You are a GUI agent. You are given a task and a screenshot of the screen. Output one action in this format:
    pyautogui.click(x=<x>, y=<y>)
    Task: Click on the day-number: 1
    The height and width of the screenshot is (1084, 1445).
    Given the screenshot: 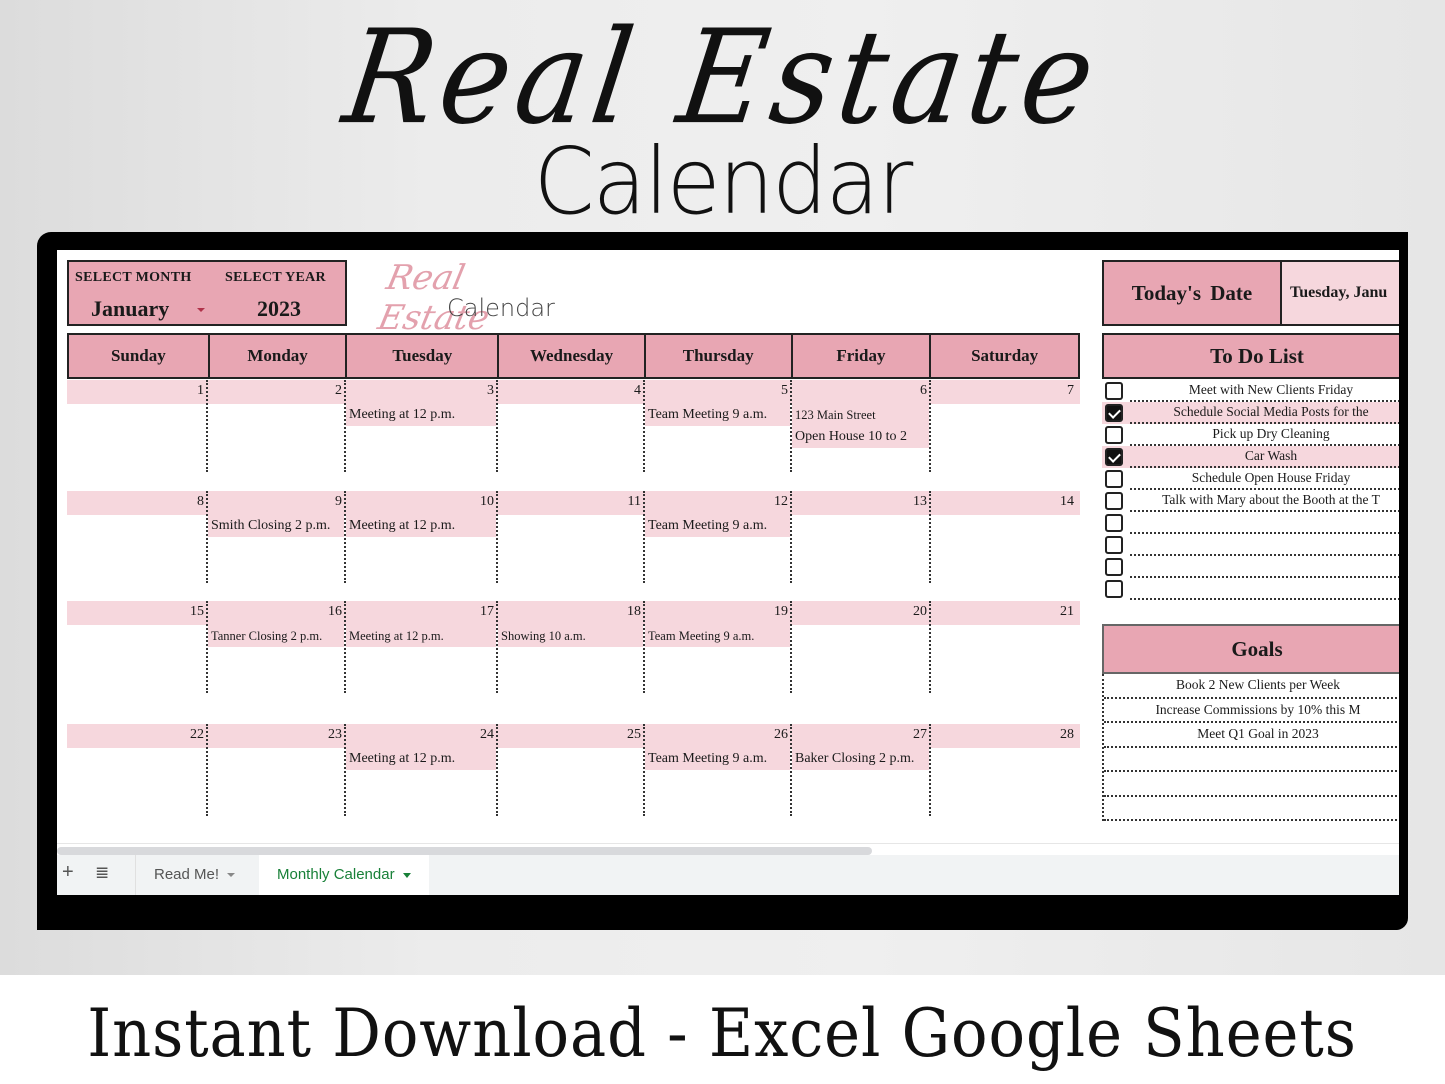 What is the action you would take?
    pyautogui.click(x=200, y=390)
    